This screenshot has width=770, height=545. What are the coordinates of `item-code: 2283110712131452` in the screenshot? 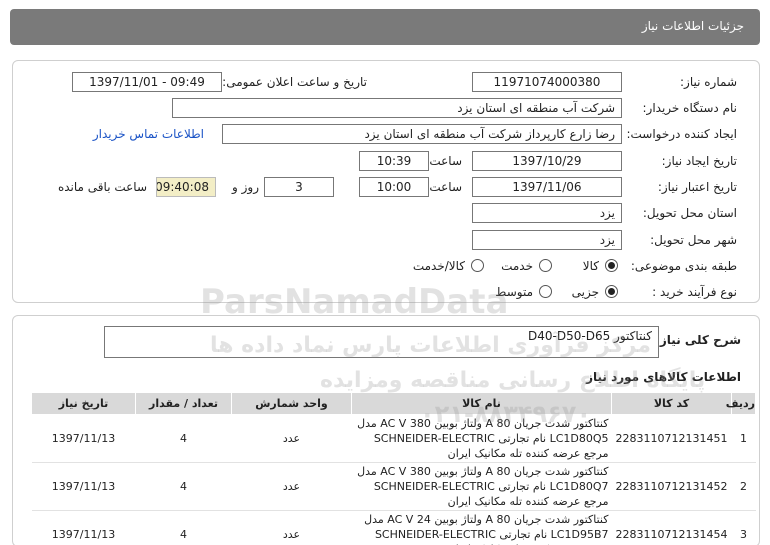 It's located at (671, 486).